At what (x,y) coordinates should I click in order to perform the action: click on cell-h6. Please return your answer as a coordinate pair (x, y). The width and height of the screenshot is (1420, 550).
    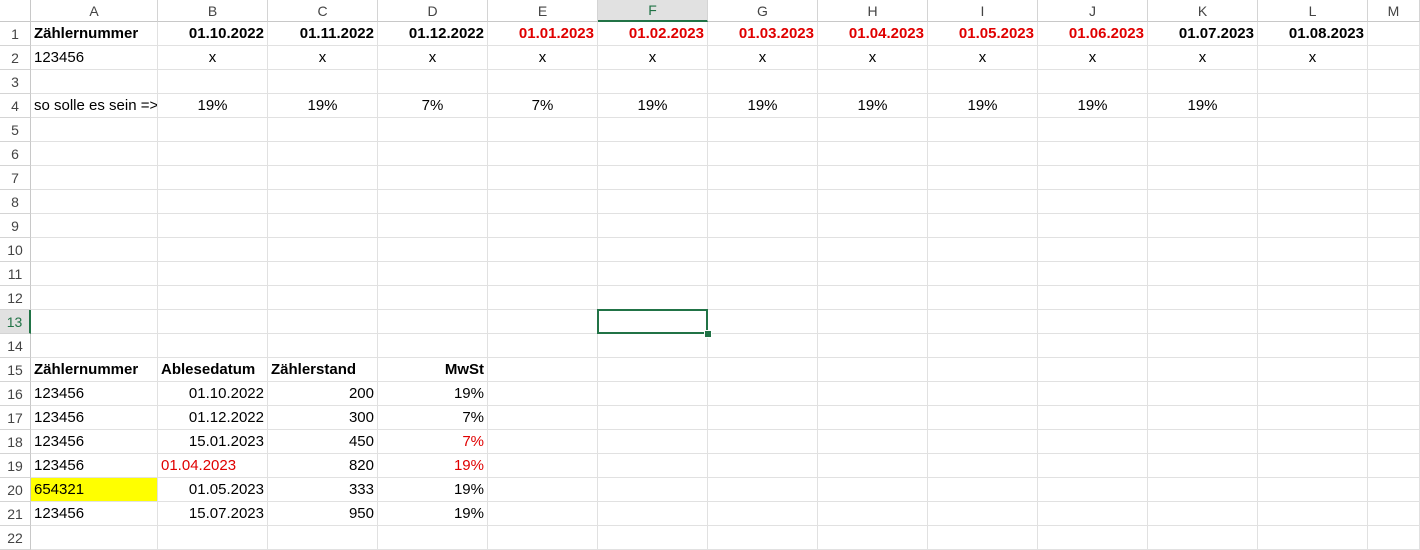
    Looking at the image, I should click on (873, 154).